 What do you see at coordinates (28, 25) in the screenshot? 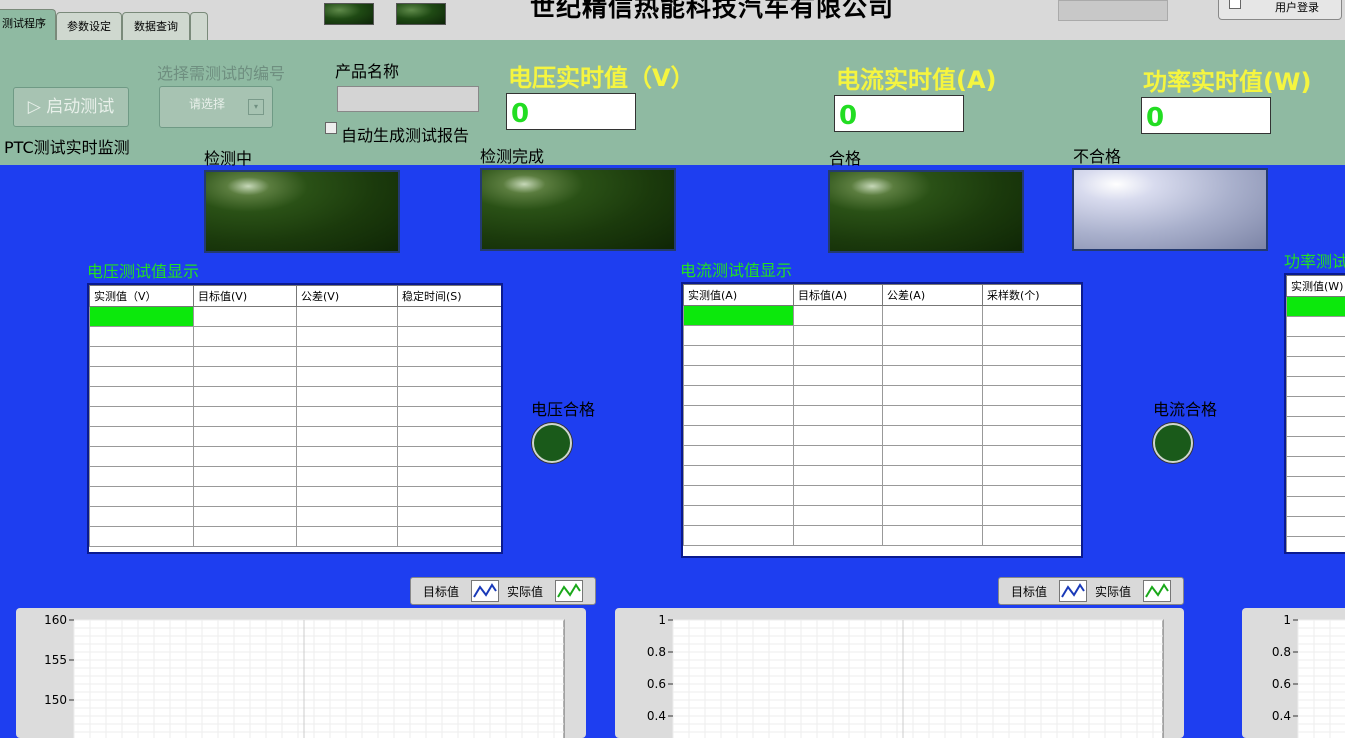
I see `tab-test-program: 测试程序` at bounding box center [28, 25].